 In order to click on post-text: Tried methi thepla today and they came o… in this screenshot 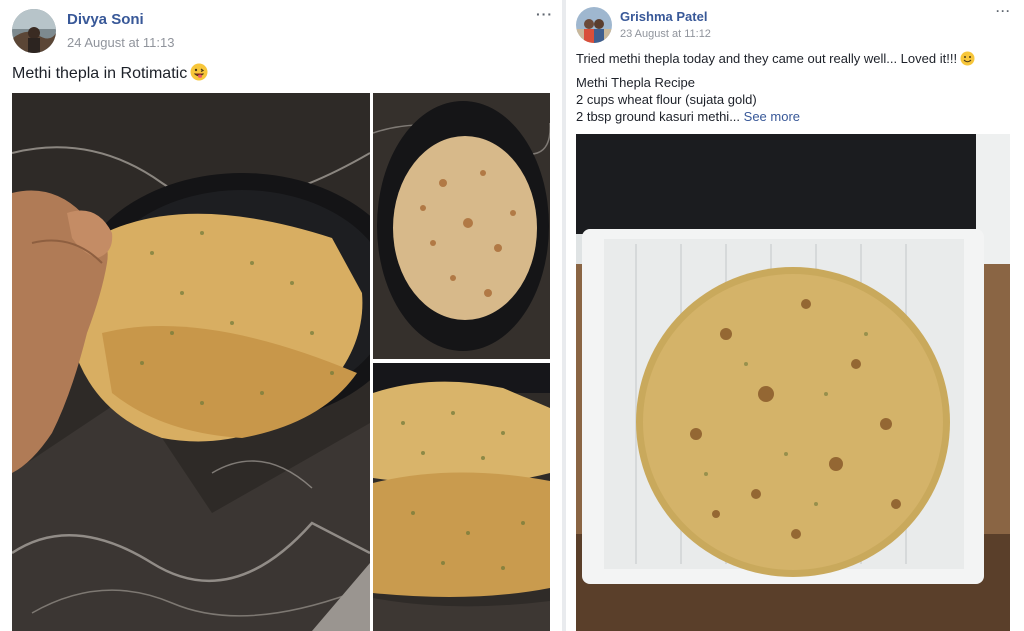, I will do `click(775, 60)`.